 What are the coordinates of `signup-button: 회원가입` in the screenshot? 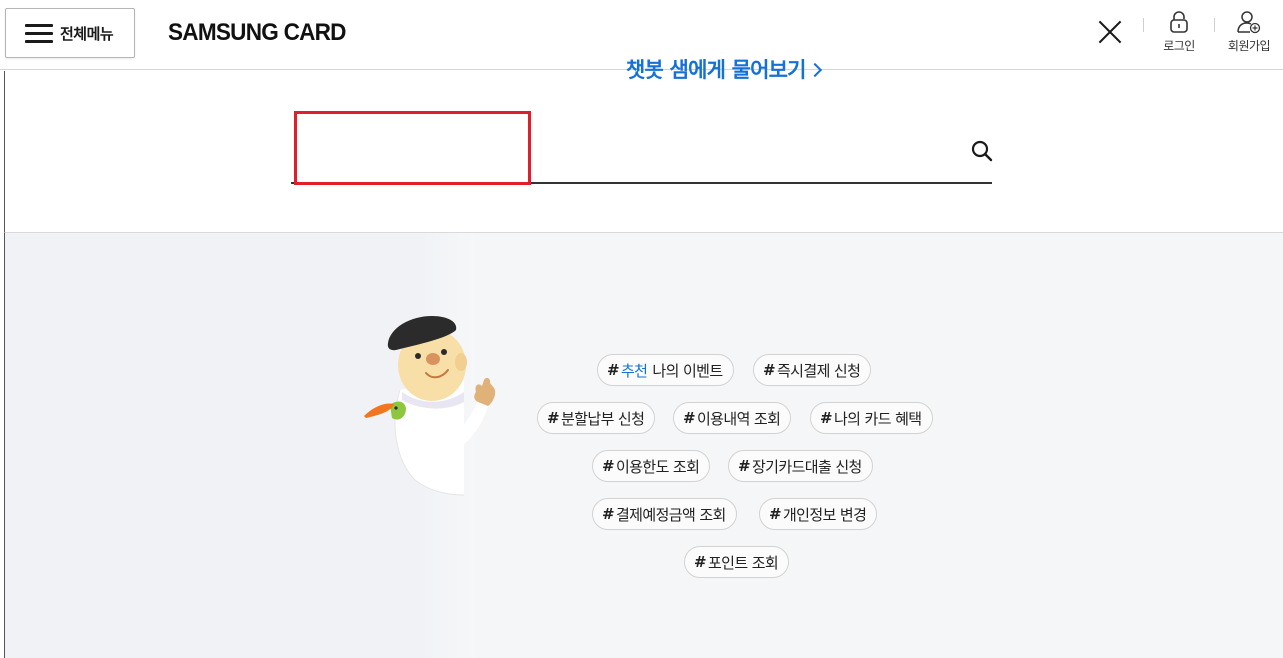 It's located at (1249, 33).